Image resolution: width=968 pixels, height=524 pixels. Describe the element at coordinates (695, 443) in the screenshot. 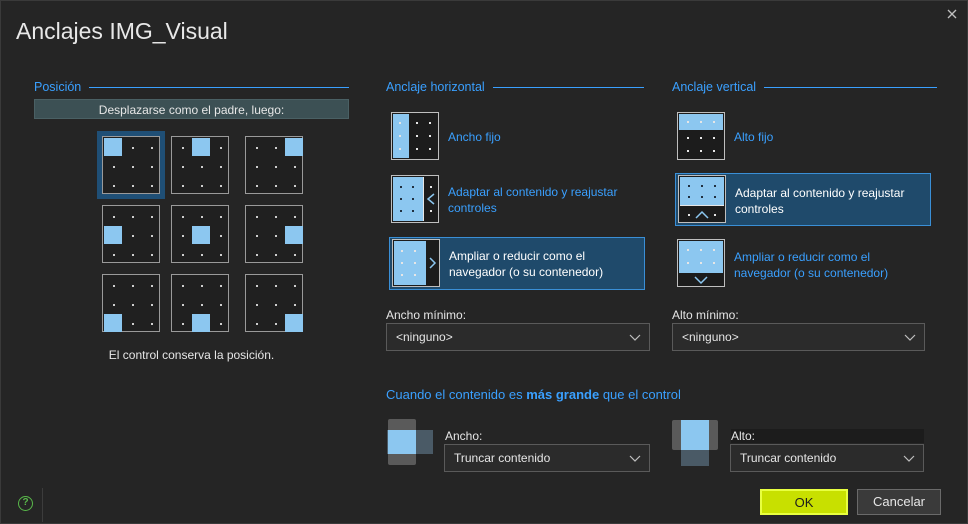

I see `truncate-height-icon` at that location.